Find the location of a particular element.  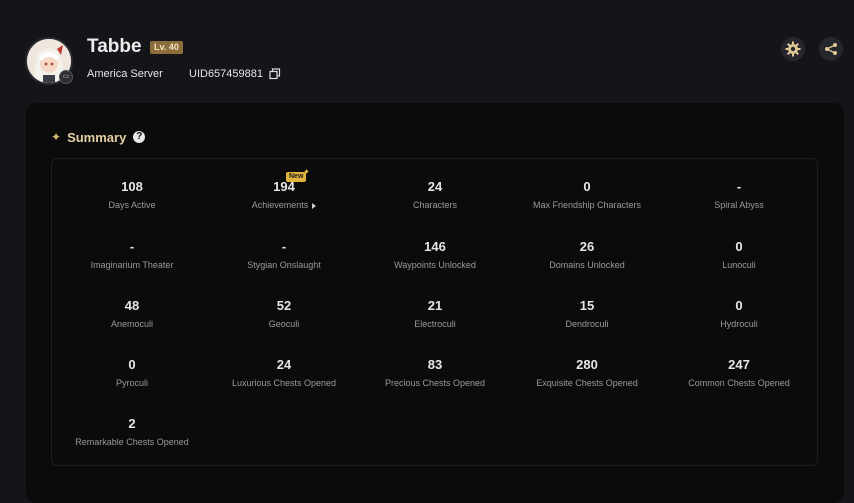

stat-item: - Spiral Abyss is located at coordinates (739, 194).